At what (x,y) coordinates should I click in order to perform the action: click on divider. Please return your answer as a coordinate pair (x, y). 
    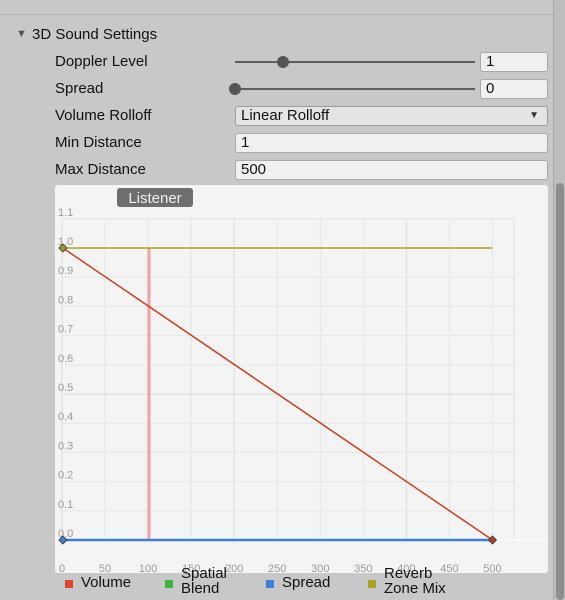
    Looking at the image, I should click on (276, 14).